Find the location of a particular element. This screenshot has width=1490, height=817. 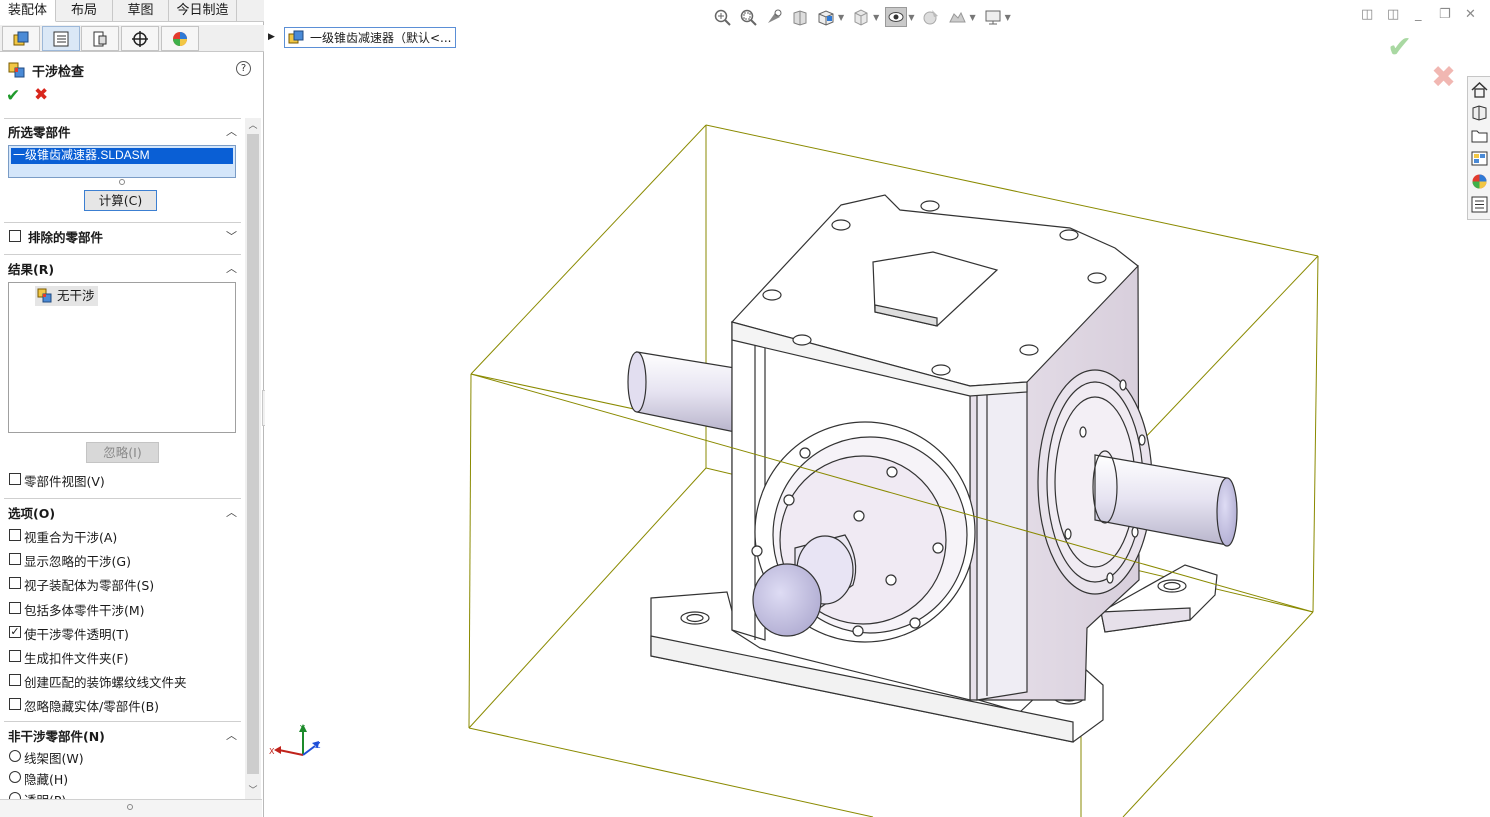

property-manager-tab is located at coordinates (61, 38).